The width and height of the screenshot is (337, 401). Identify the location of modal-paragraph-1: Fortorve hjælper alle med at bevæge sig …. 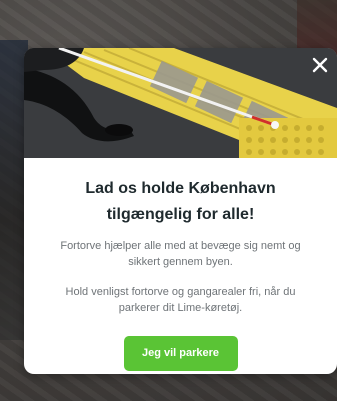
(180, 254).